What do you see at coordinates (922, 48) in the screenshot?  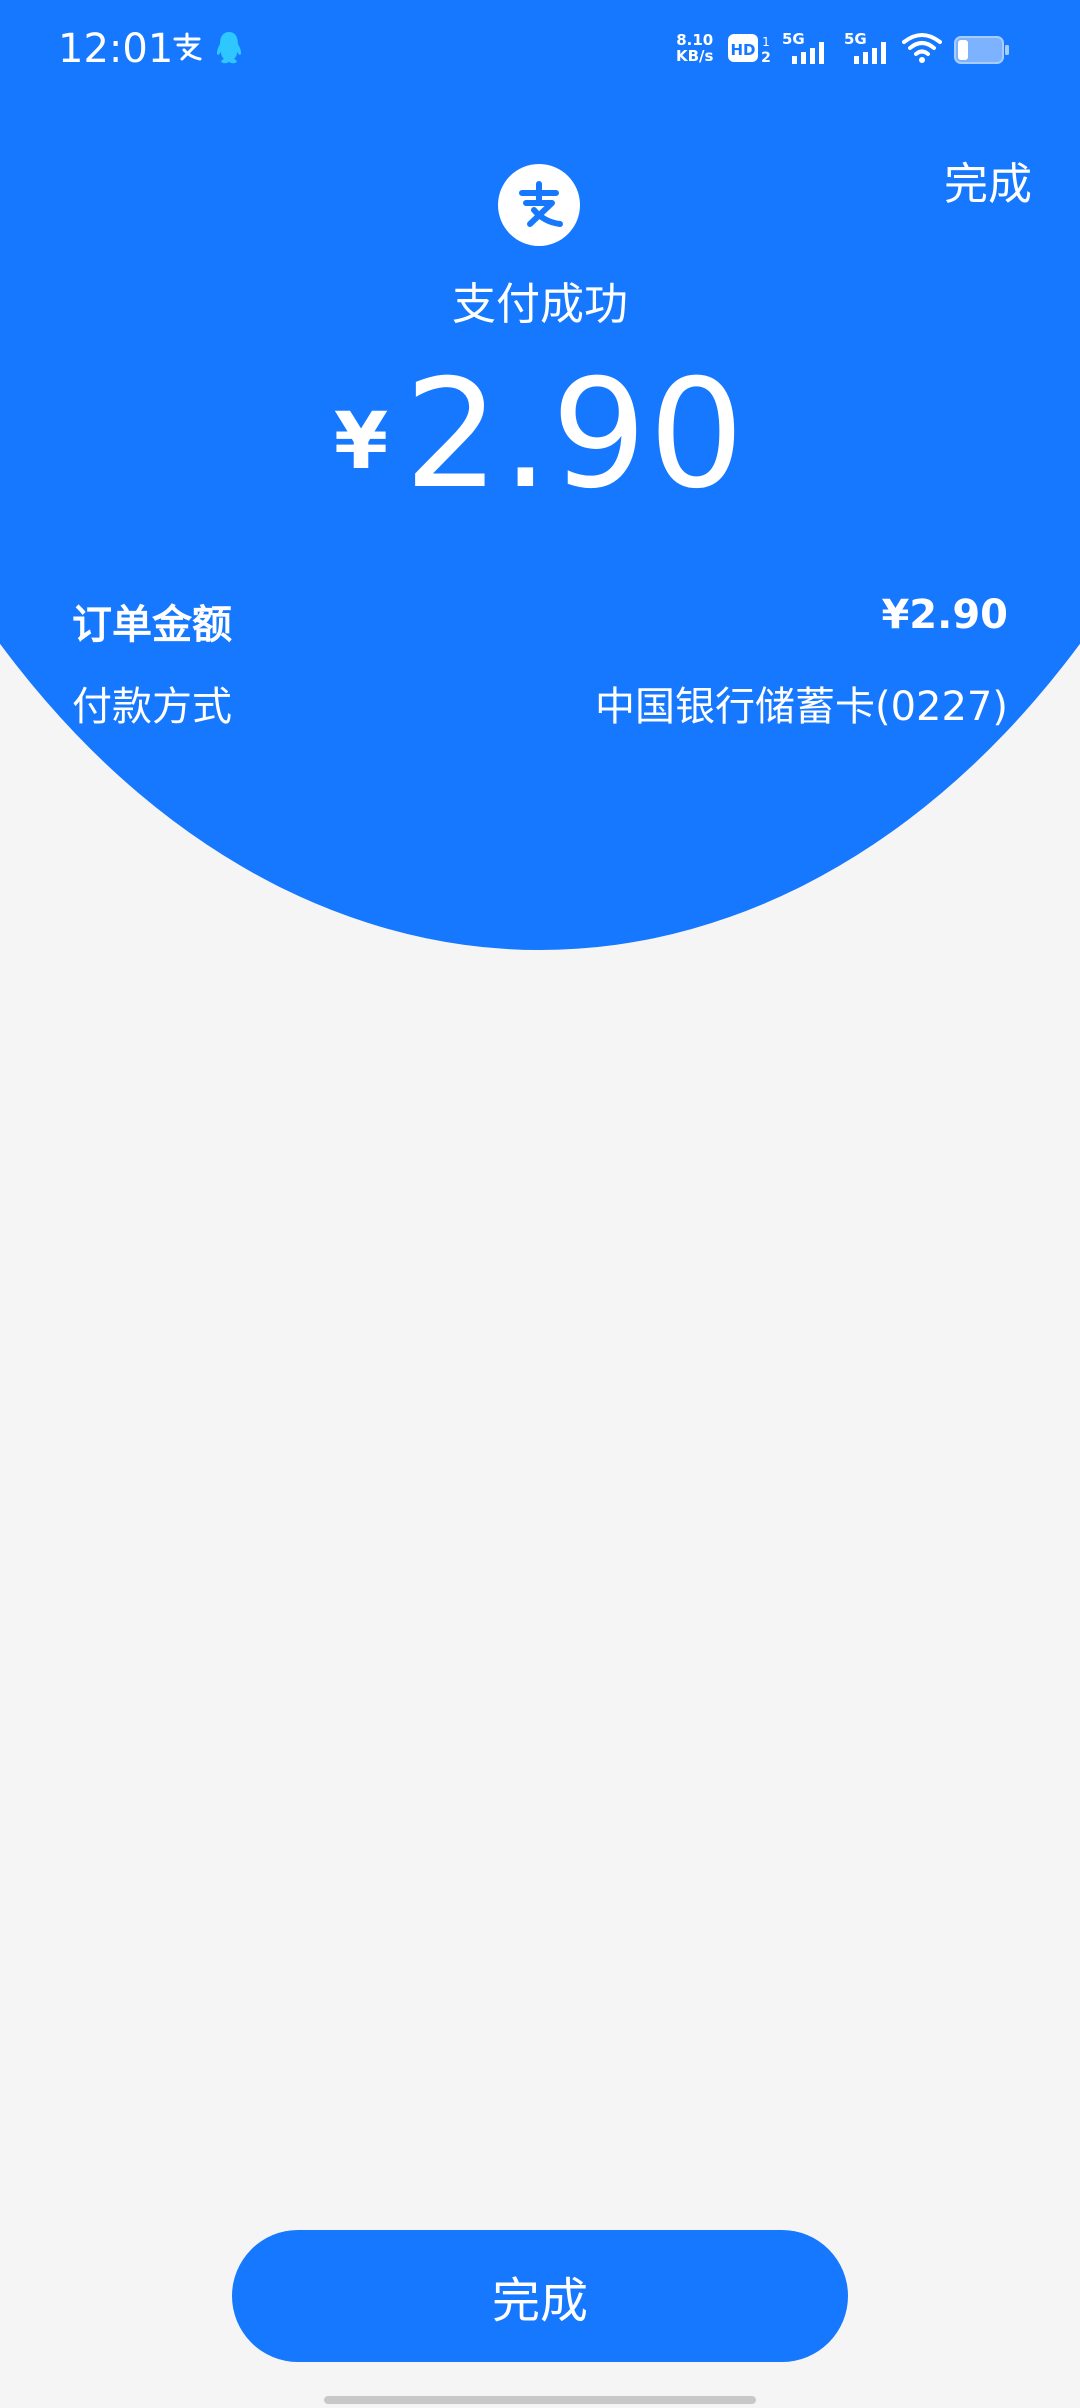 I see `wifi-icon` at bounding box center [922, 48].